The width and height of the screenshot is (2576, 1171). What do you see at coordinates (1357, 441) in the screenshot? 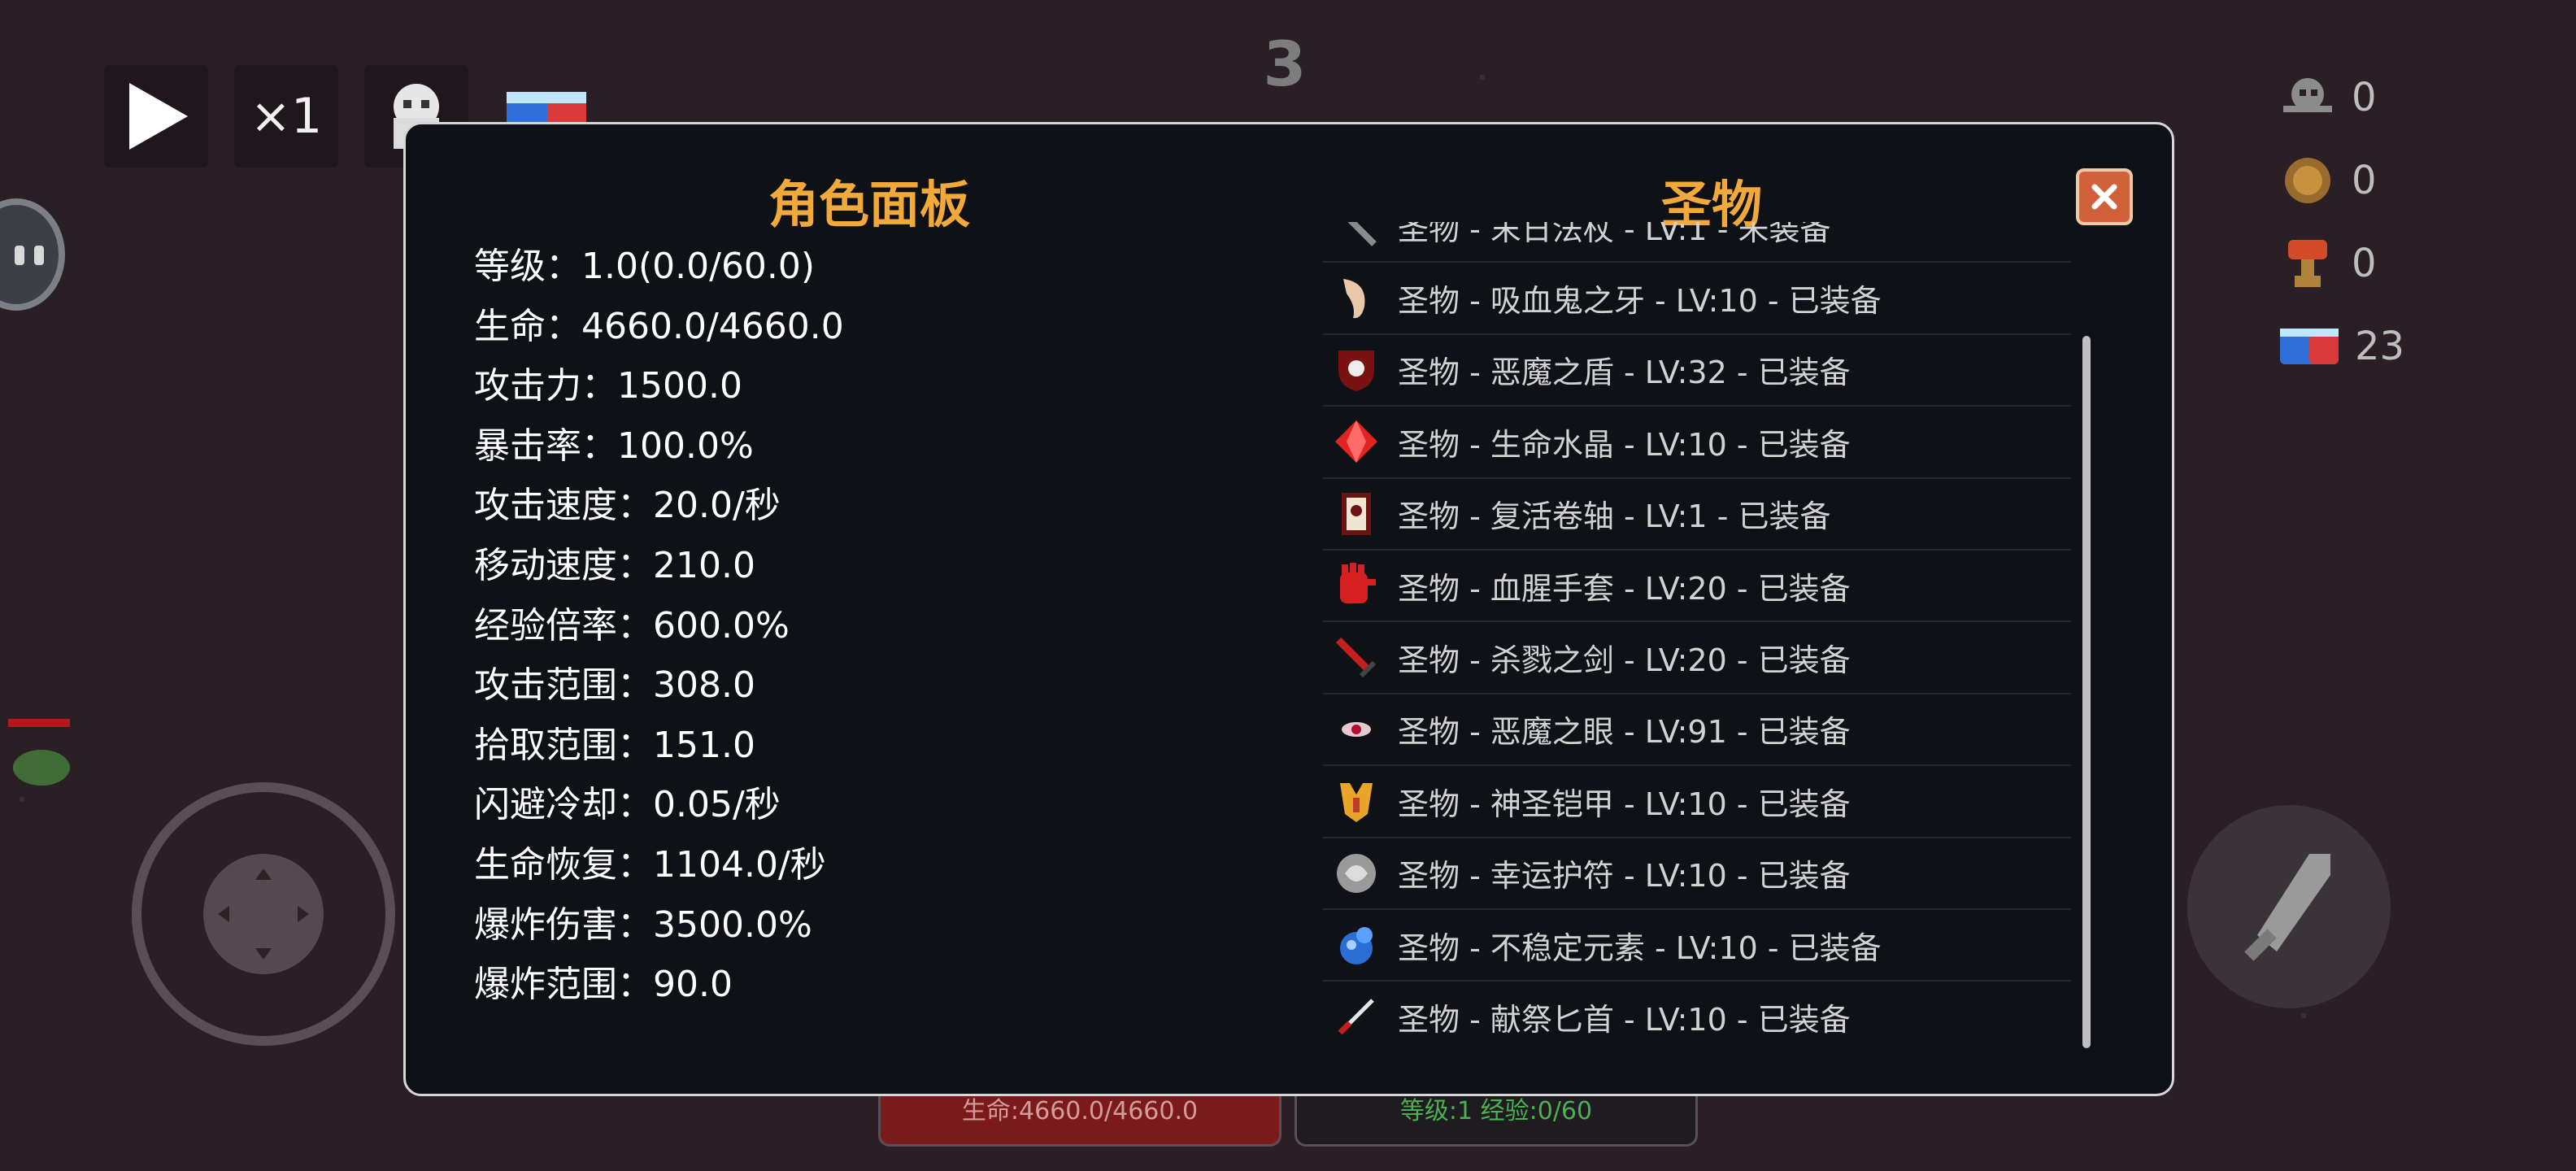
I see `crystal-icon` at bounding box center [1357, 441].